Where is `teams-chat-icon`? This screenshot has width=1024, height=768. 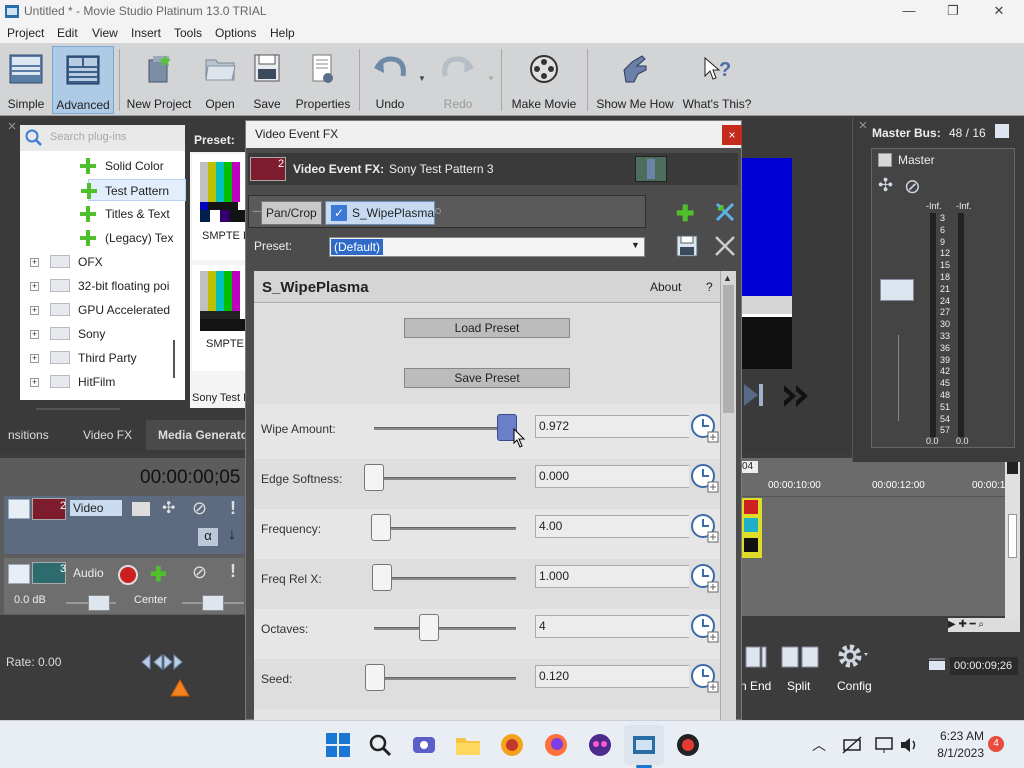
teams-chat-icon is located at coordinates (424, 745).